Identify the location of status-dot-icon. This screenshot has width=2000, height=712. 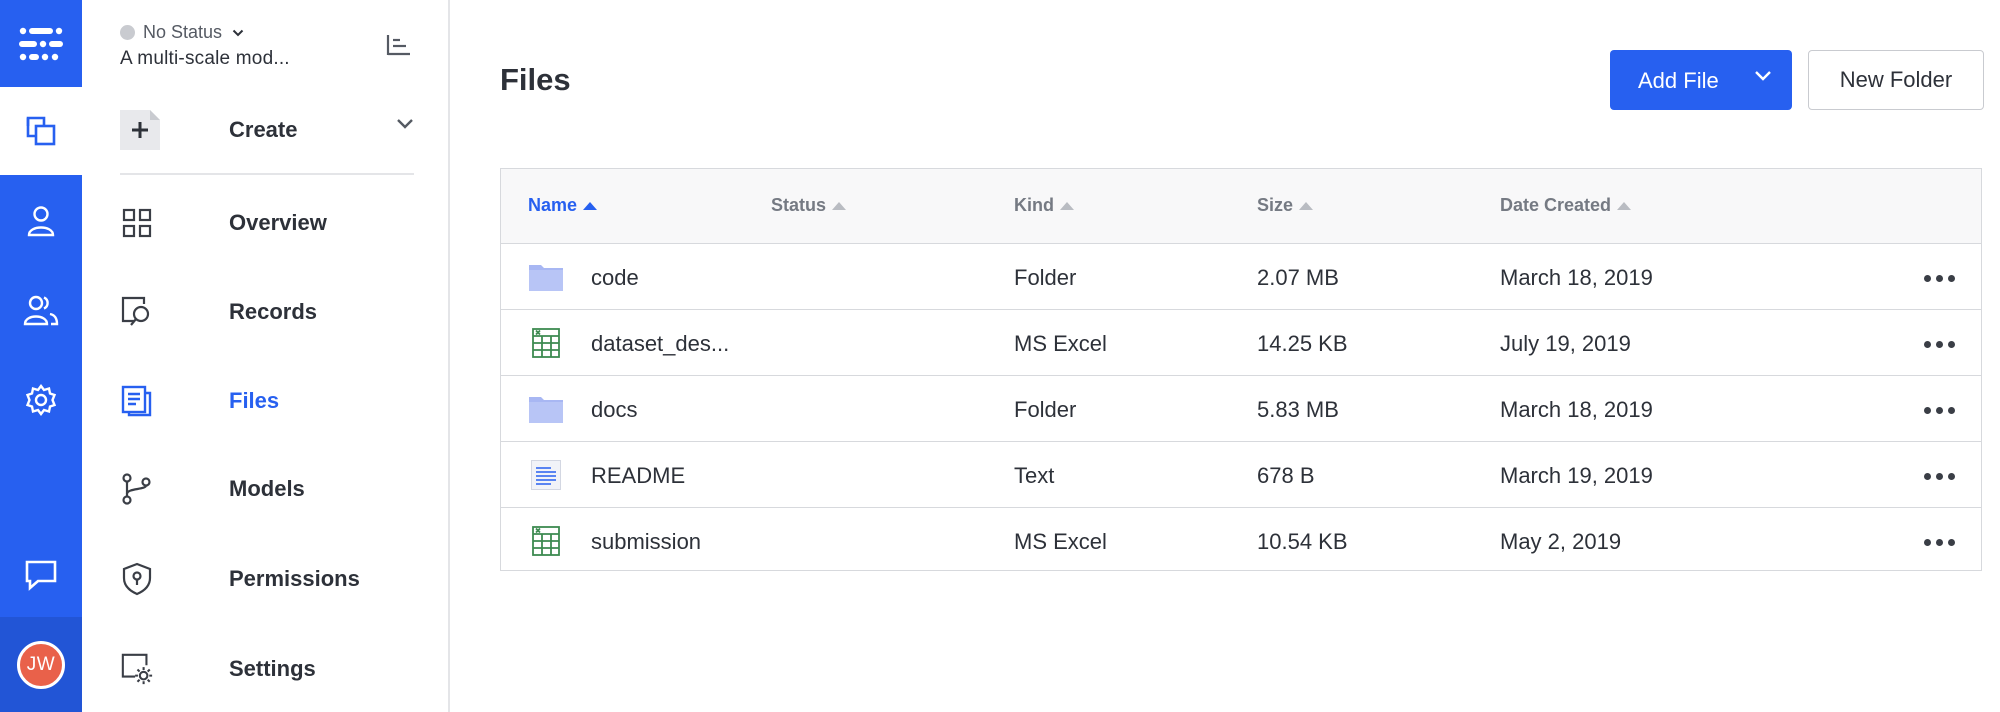
(127, 32).